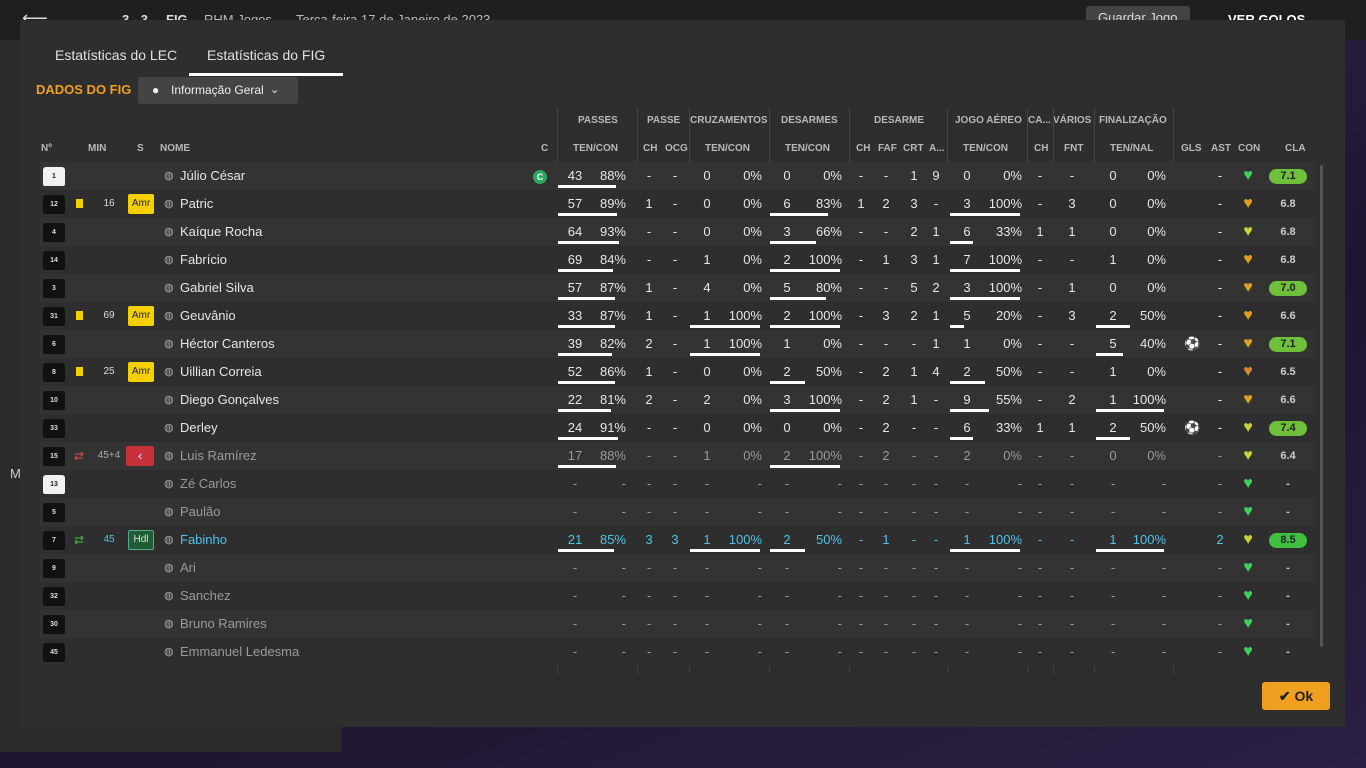 This screenshot has height=768, width=1366. I want to click on col-cruz-tencon: TEN/CON, so click(727, 148).